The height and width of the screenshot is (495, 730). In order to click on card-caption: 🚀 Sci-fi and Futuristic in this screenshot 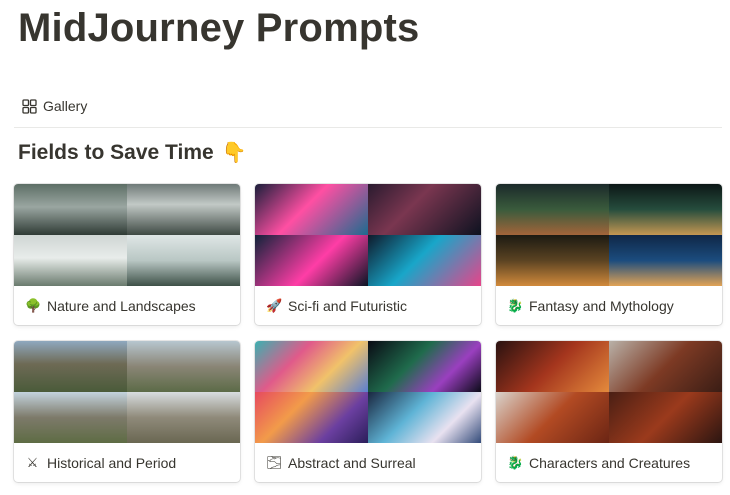, I will do `click(368, 305)`.